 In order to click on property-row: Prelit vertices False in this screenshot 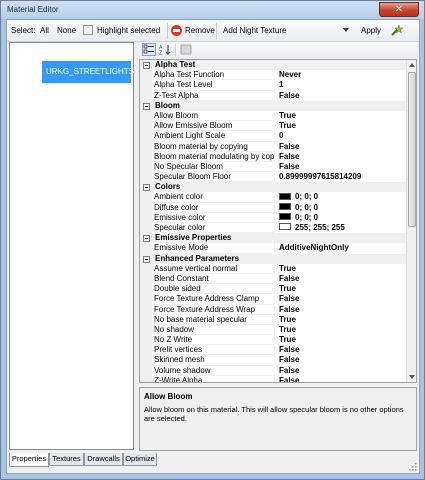, I will do `click(273, 350)`.